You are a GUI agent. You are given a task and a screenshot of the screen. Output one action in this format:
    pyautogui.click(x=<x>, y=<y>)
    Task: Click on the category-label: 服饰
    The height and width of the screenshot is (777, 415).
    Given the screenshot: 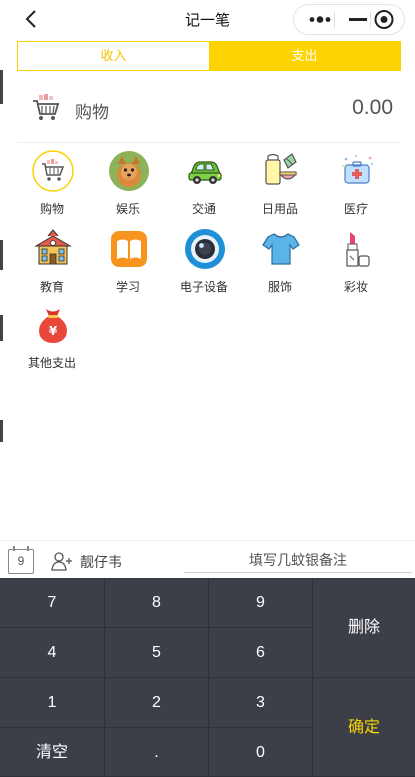 What is the action you would take?
    pyautogui.click(x=279, y=287)
    